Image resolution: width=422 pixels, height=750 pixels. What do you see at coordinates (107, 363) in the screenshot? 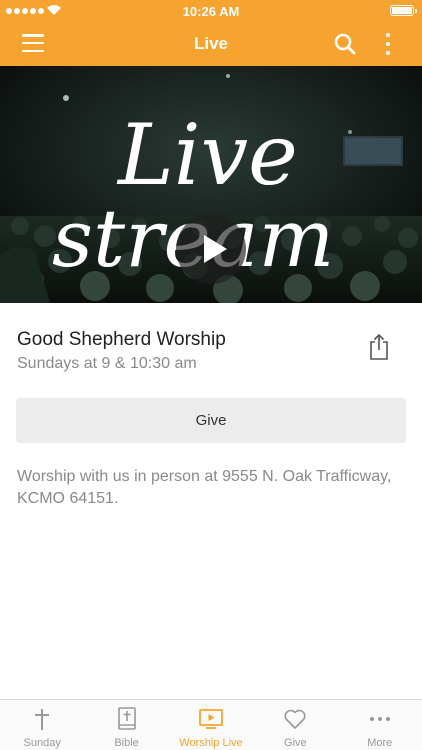
I see `stream-schedule: Sundays at 9 & 10:30 am` at bounding box center [107, 363].